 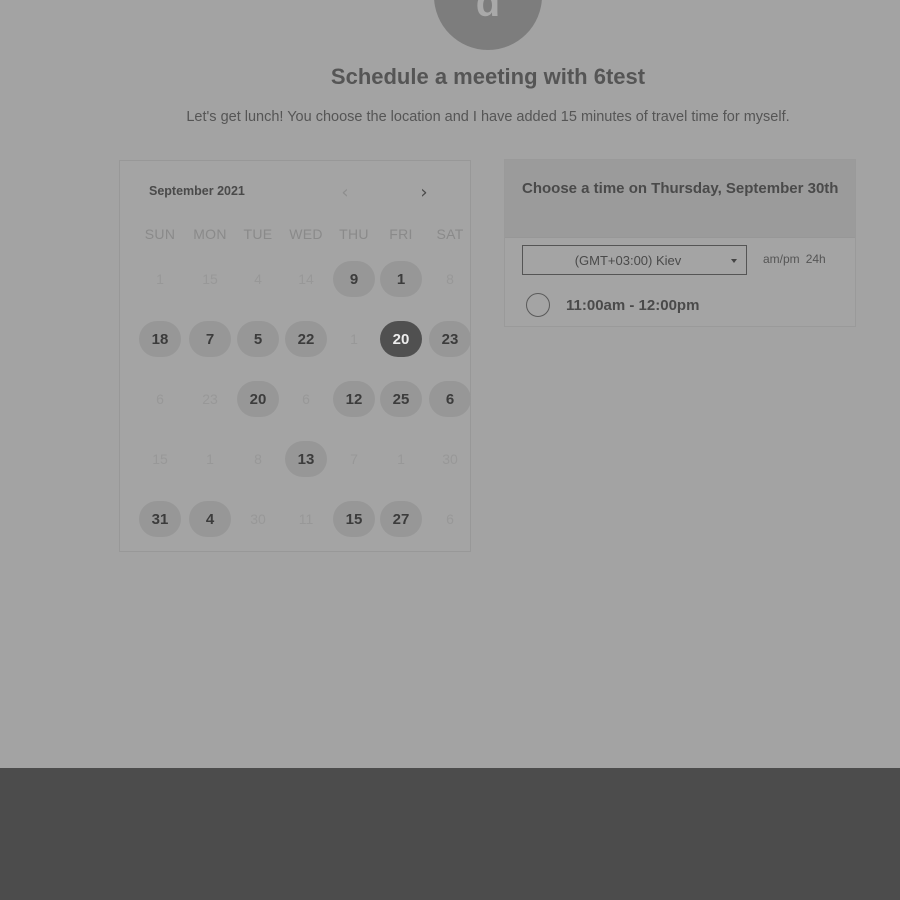 I want to click on format-12h-option: am/pm, so click(x=781, y=259).